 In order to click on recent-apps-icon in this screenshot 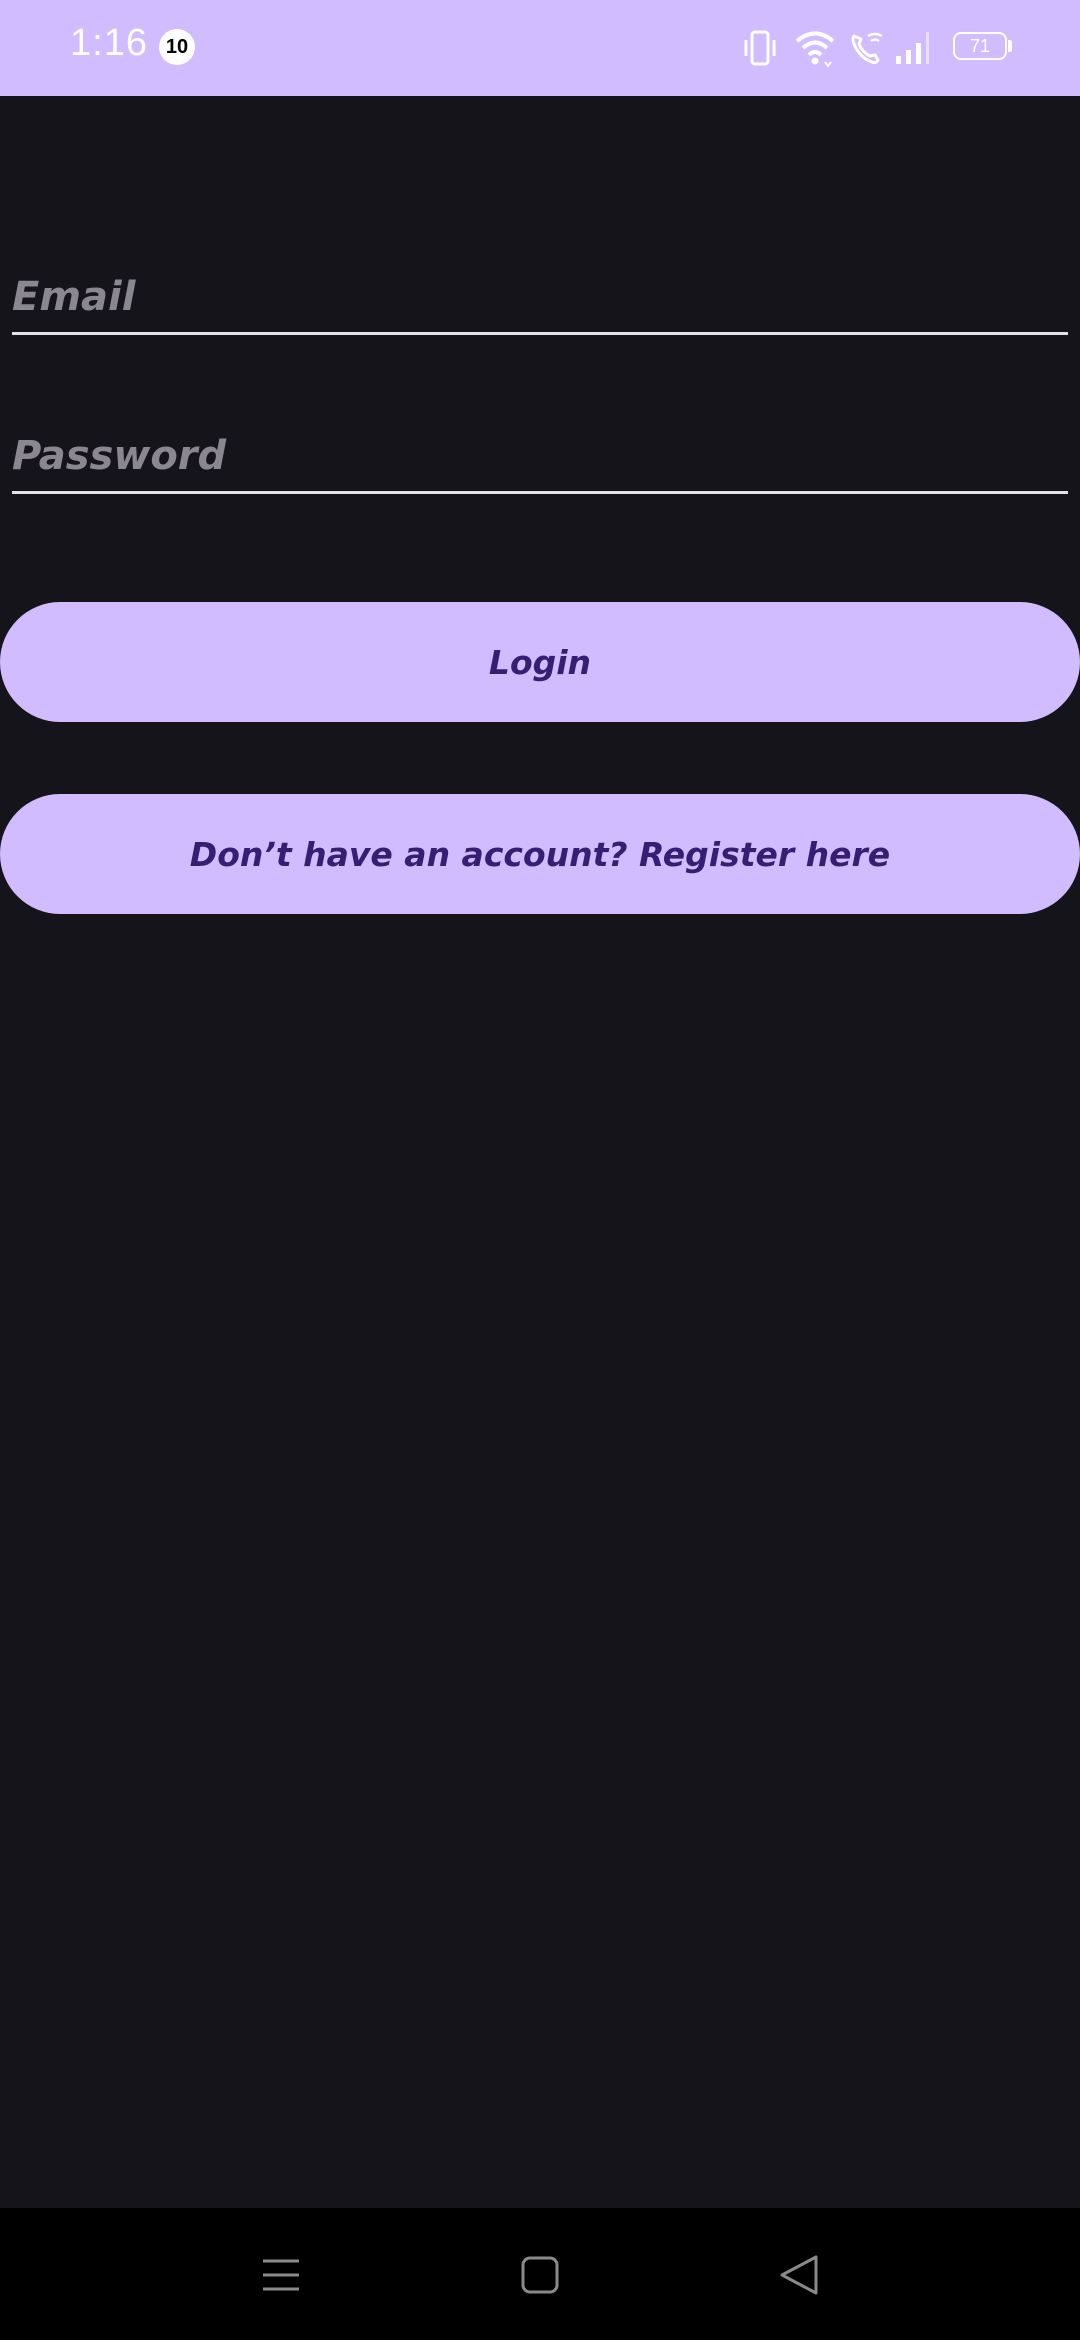, I will do `click(281, 2275)`.